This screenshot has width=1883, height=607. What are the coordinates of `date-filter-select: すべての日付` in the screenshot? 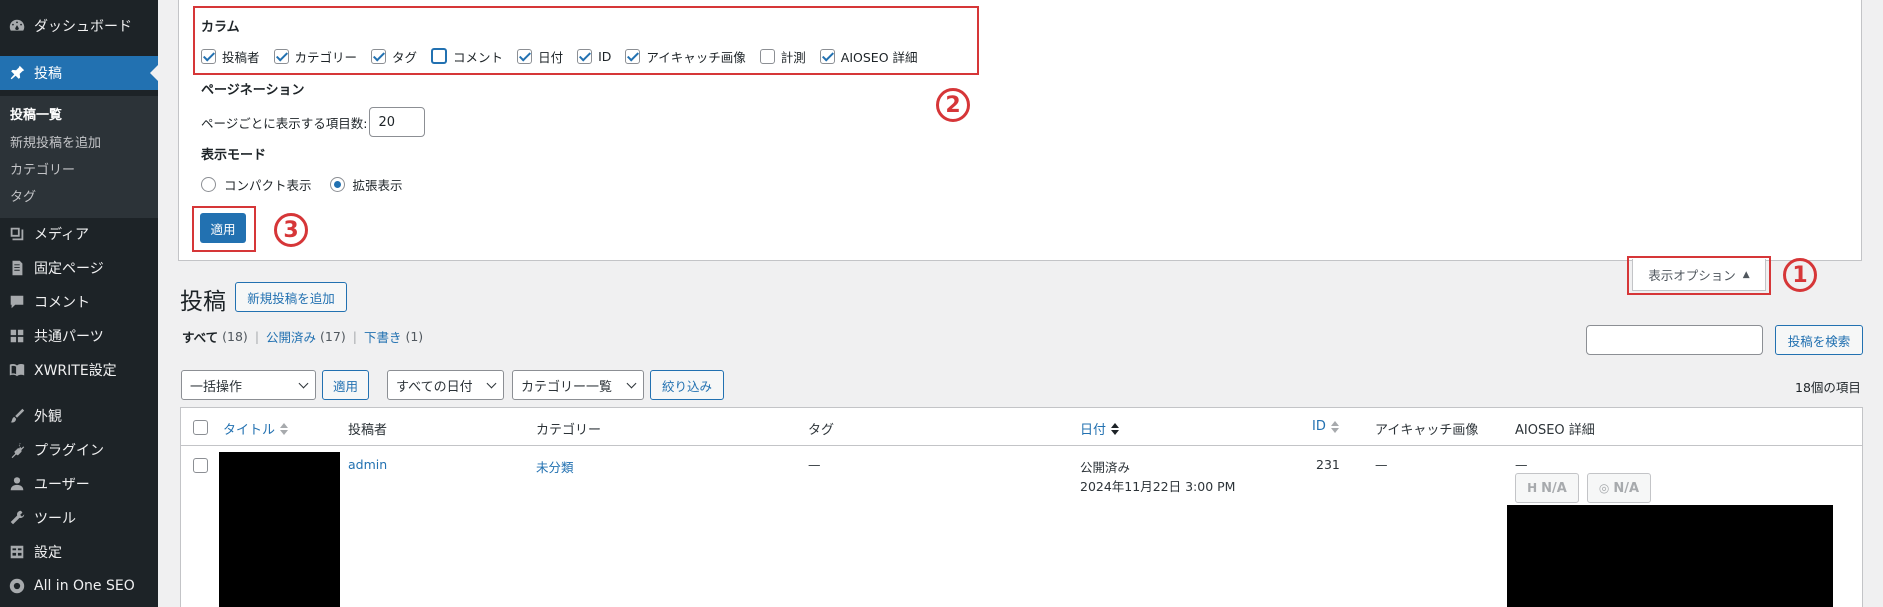 It's located at (445, 385).